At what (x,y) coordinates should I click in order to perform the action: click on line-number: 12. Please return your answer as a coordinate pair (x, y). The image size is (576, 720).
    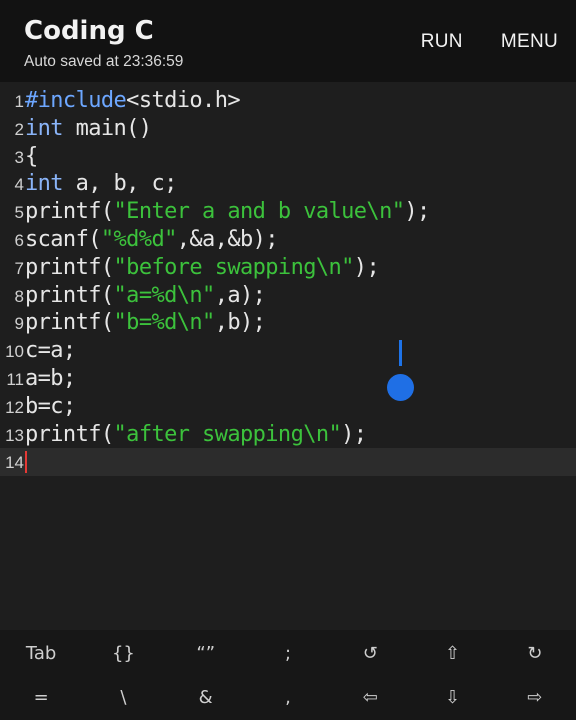
    Looking at the image, I should click on (14, 407).